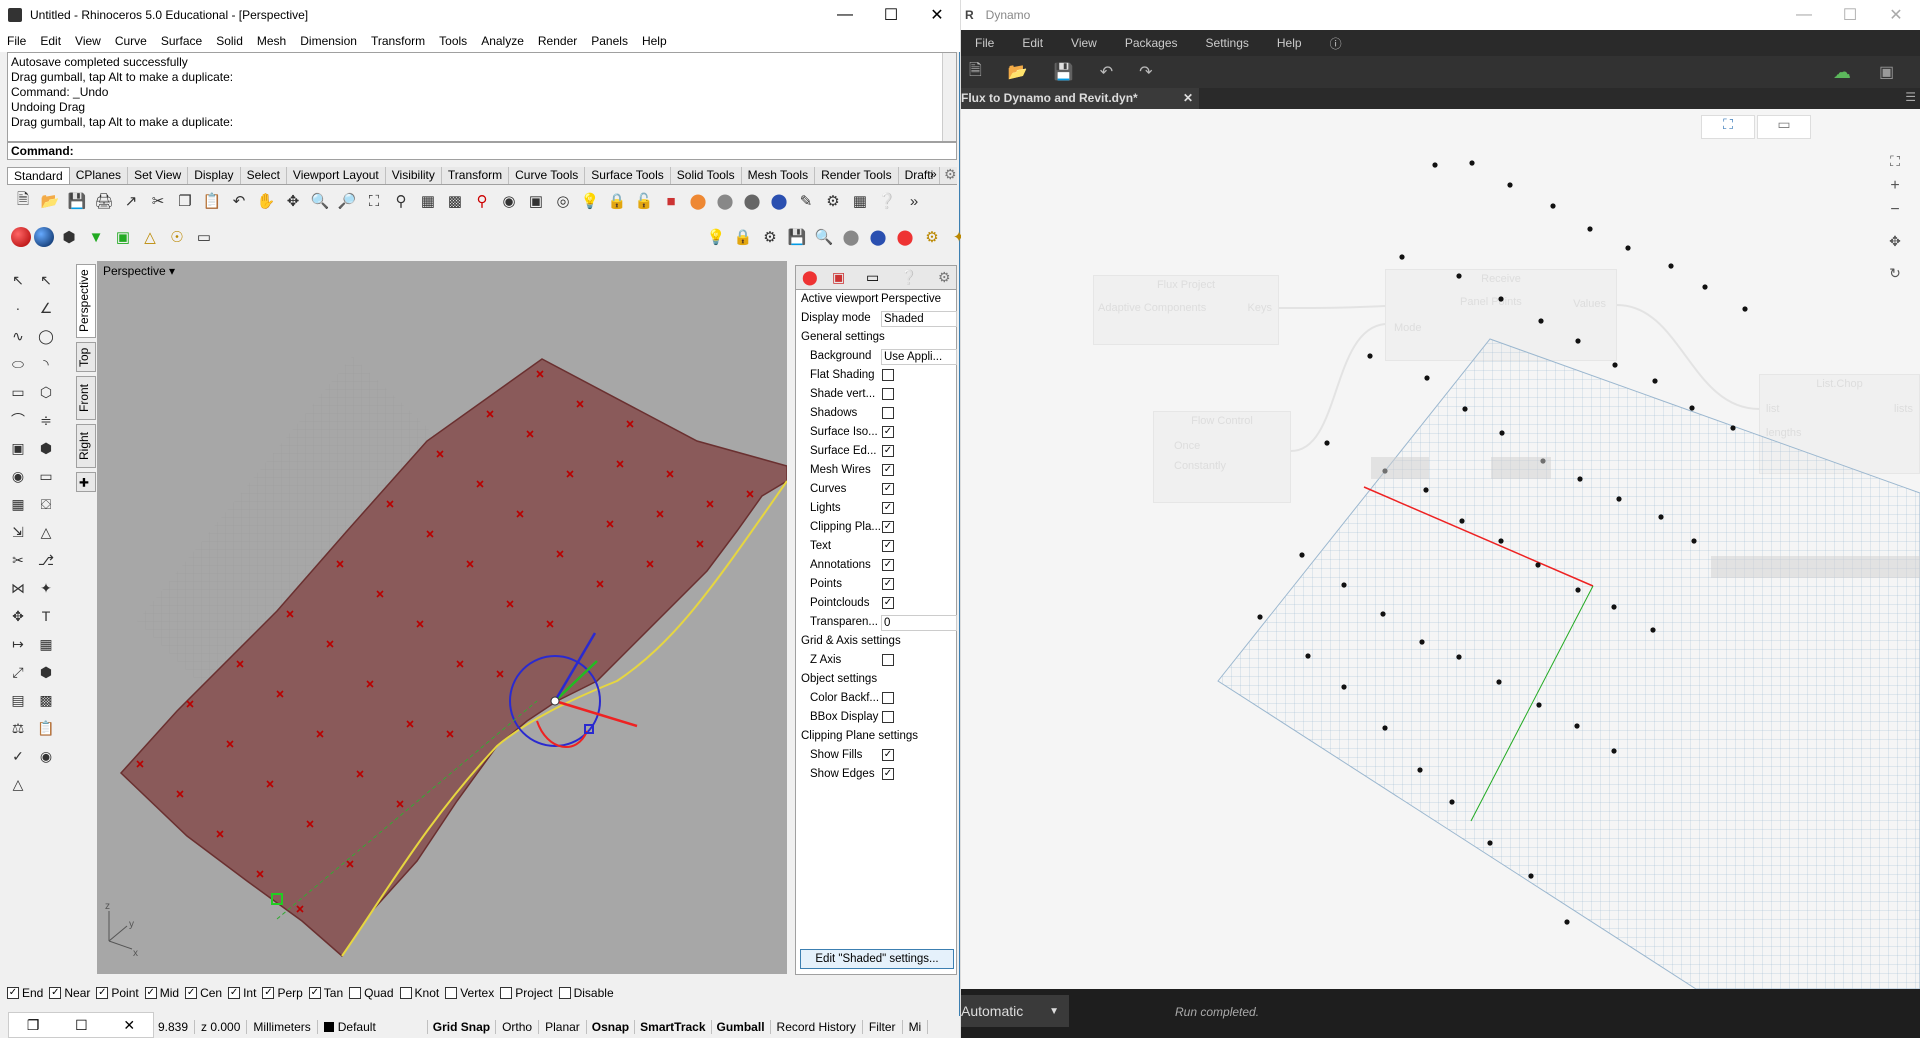 This screenshot has height=1038, width=1920. Describe the element at coordinates (628, 175) in the screenshot. I see `toolbar-tab-surface-tools: Surface Tools` at that location.